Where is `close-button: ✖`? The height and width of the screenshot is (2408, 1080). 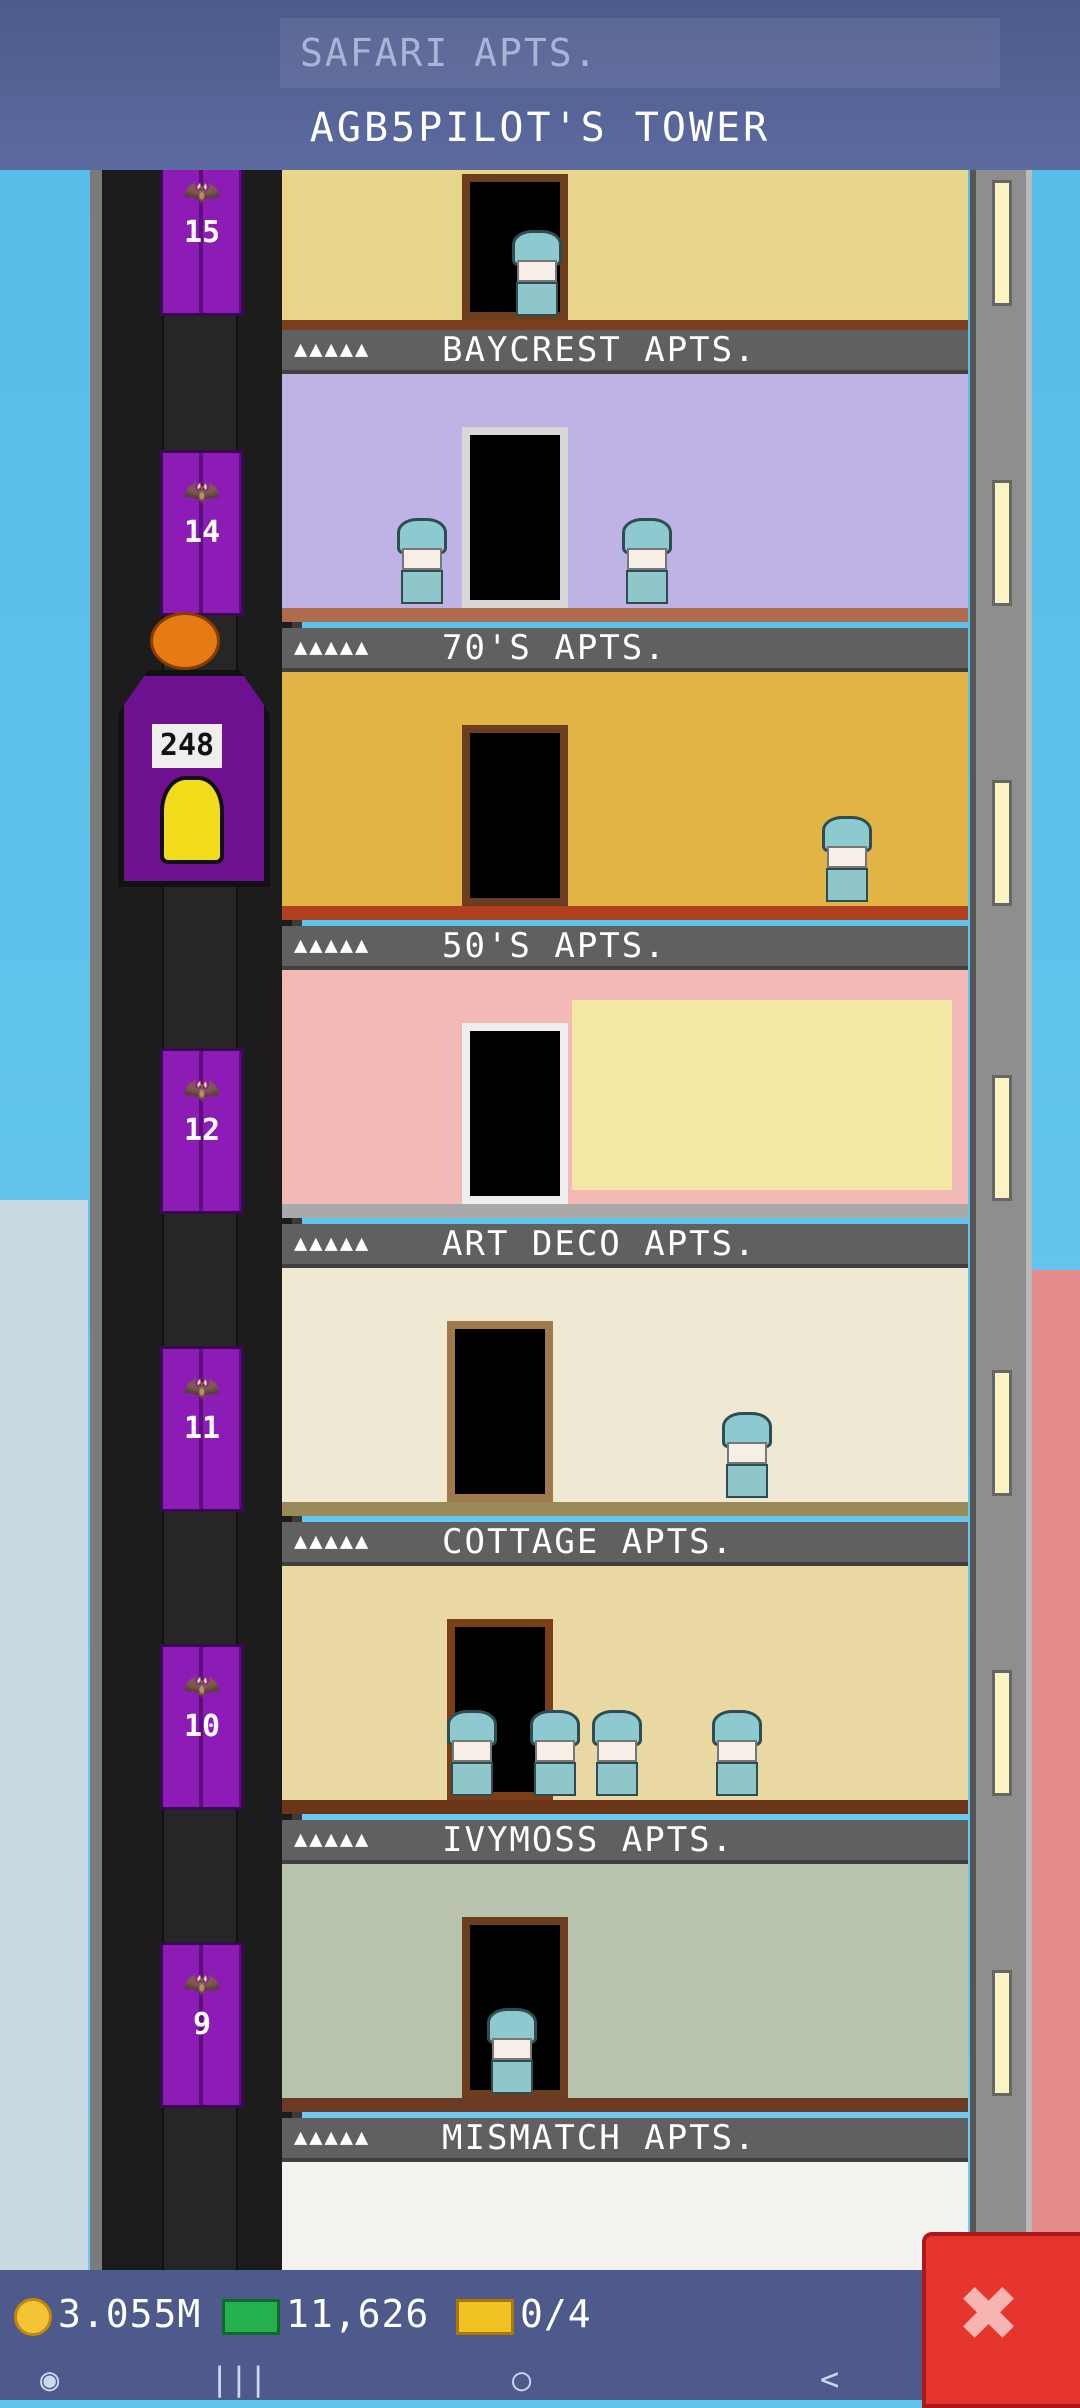
close-button: ✖ is located at coordinates (1001, 2320).